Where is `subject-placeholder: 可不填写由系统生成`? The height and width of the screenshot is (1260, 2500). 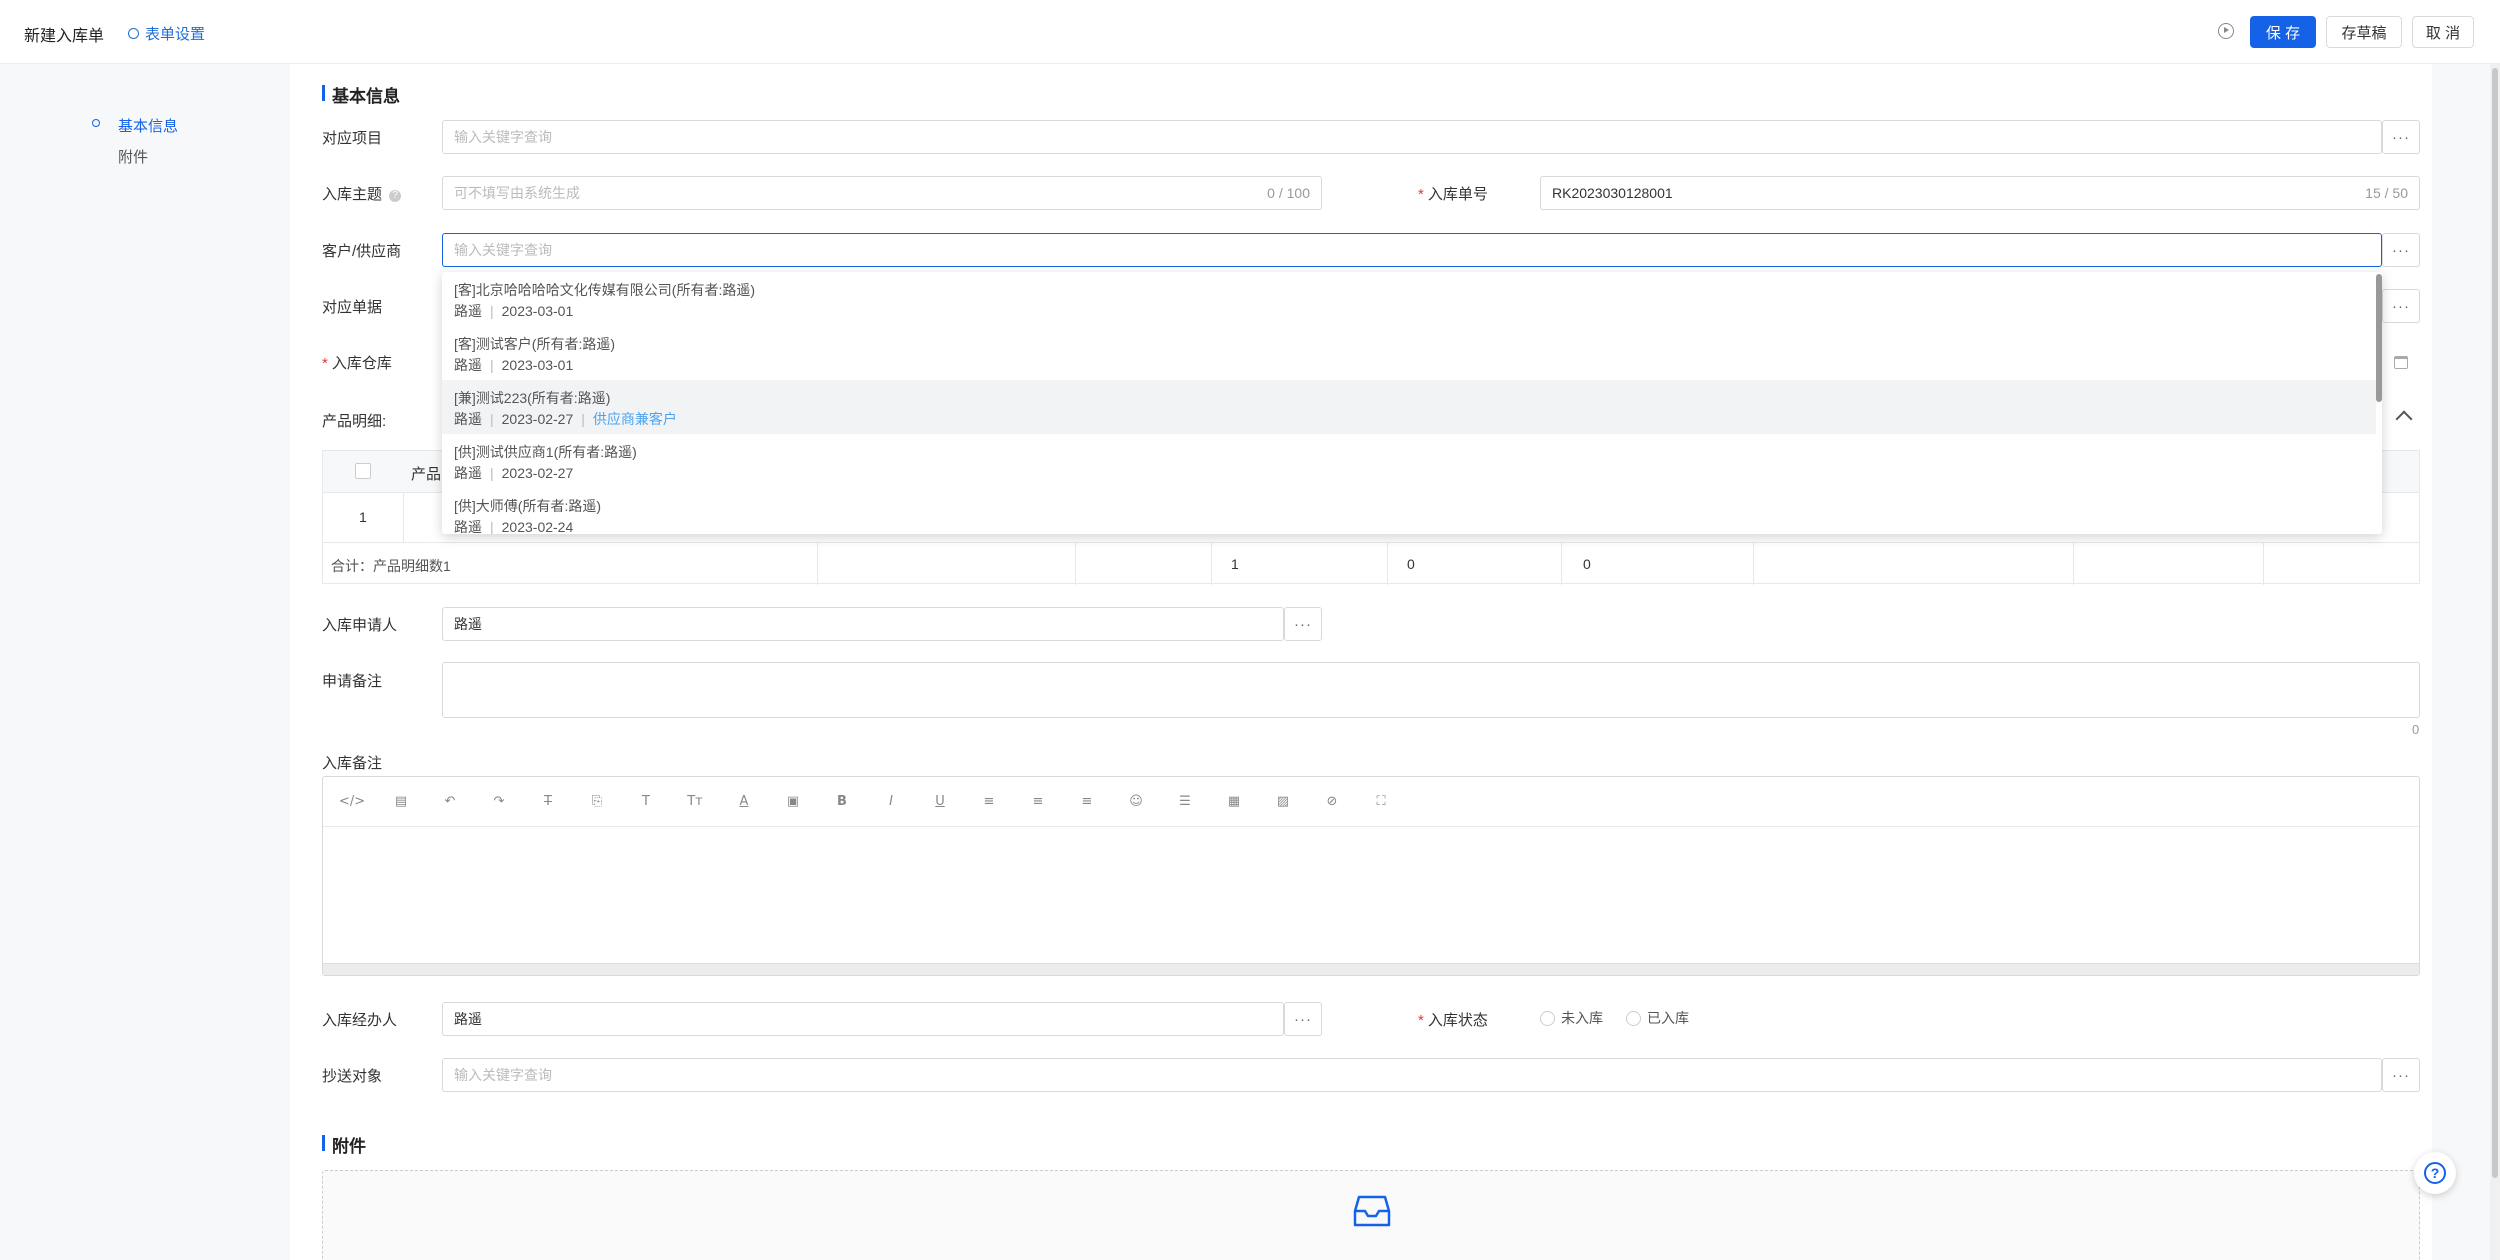 subject-placeholder: 可不填写由系统生成 is located at coordinates (517, 193).